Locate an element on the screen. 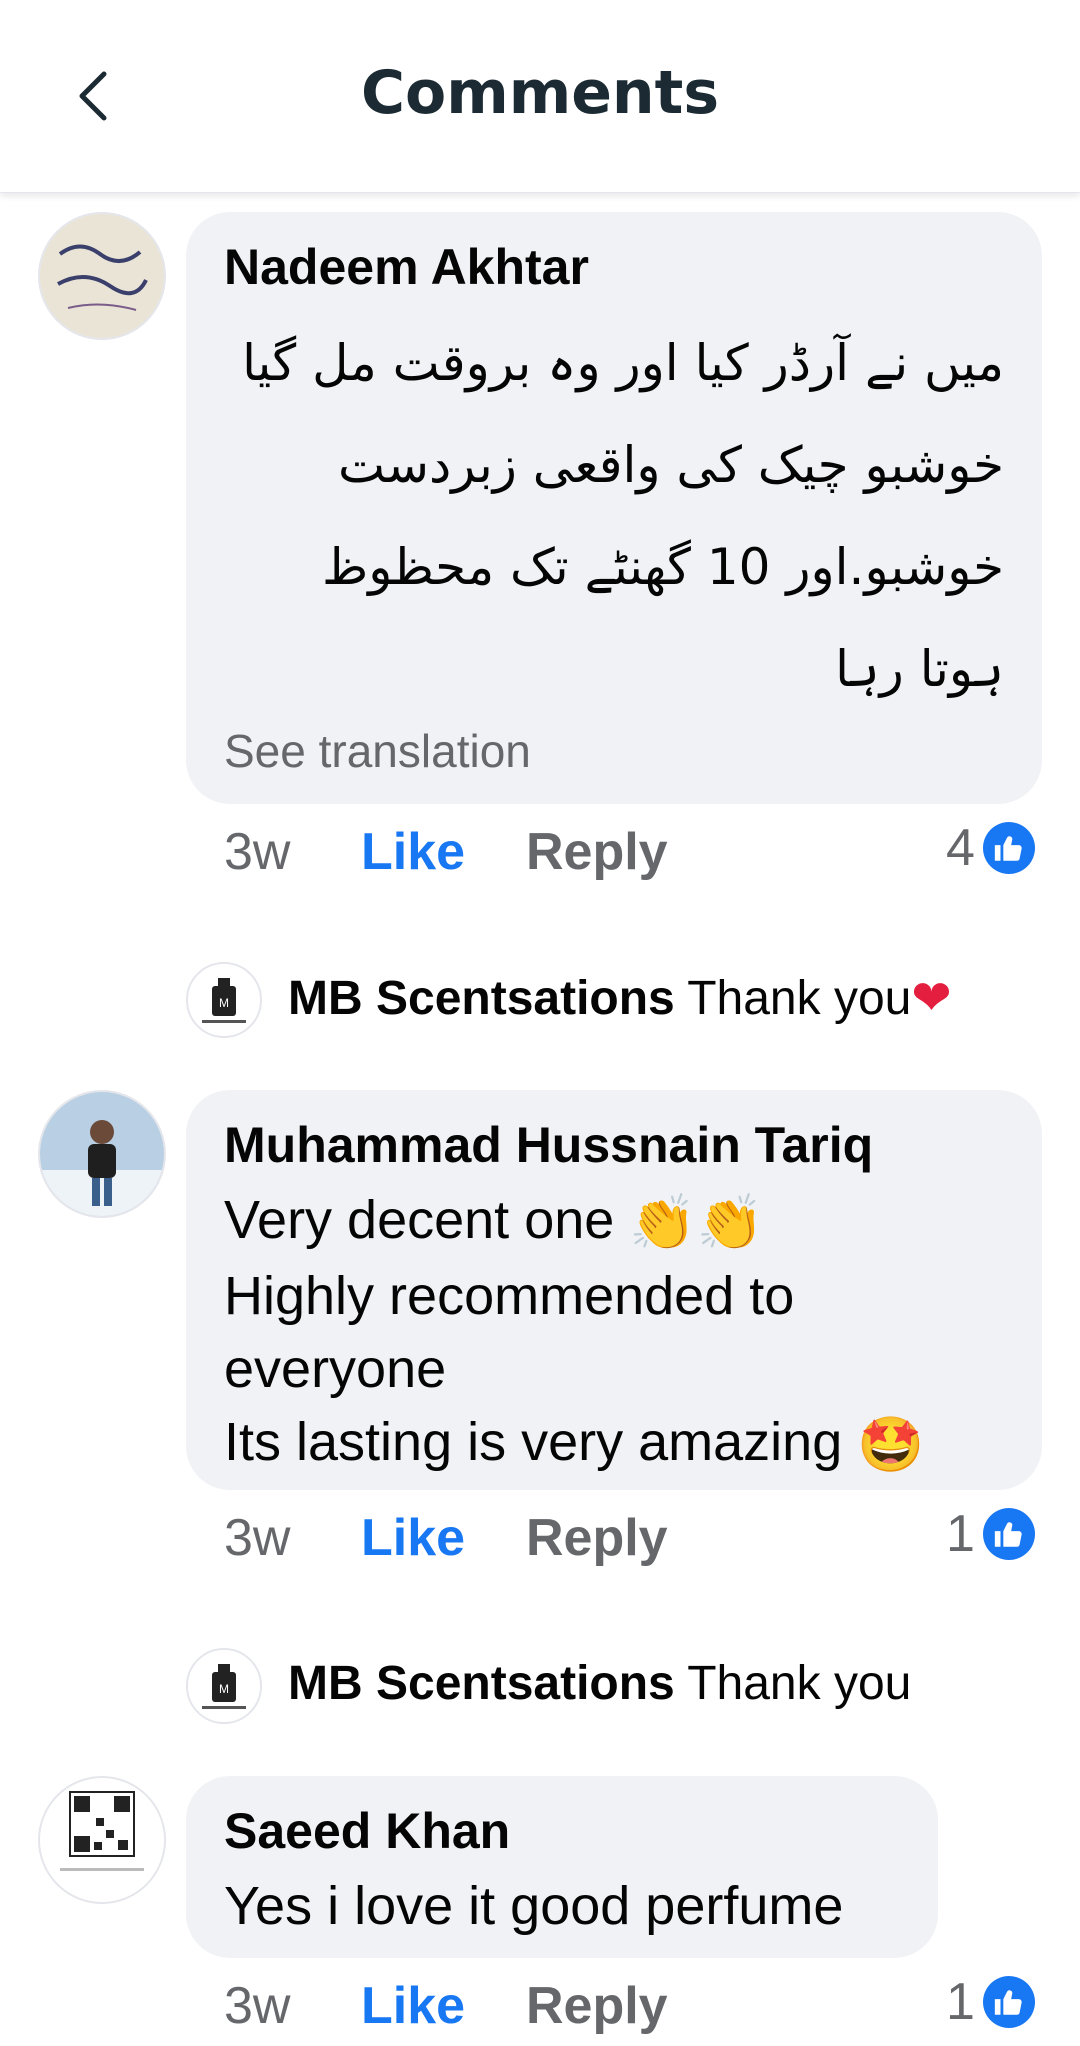 This screenshot has height=2046, width=1080. reply-preview: M MB Scentsations Thank you❤ is located at coordinates (616, 1002).